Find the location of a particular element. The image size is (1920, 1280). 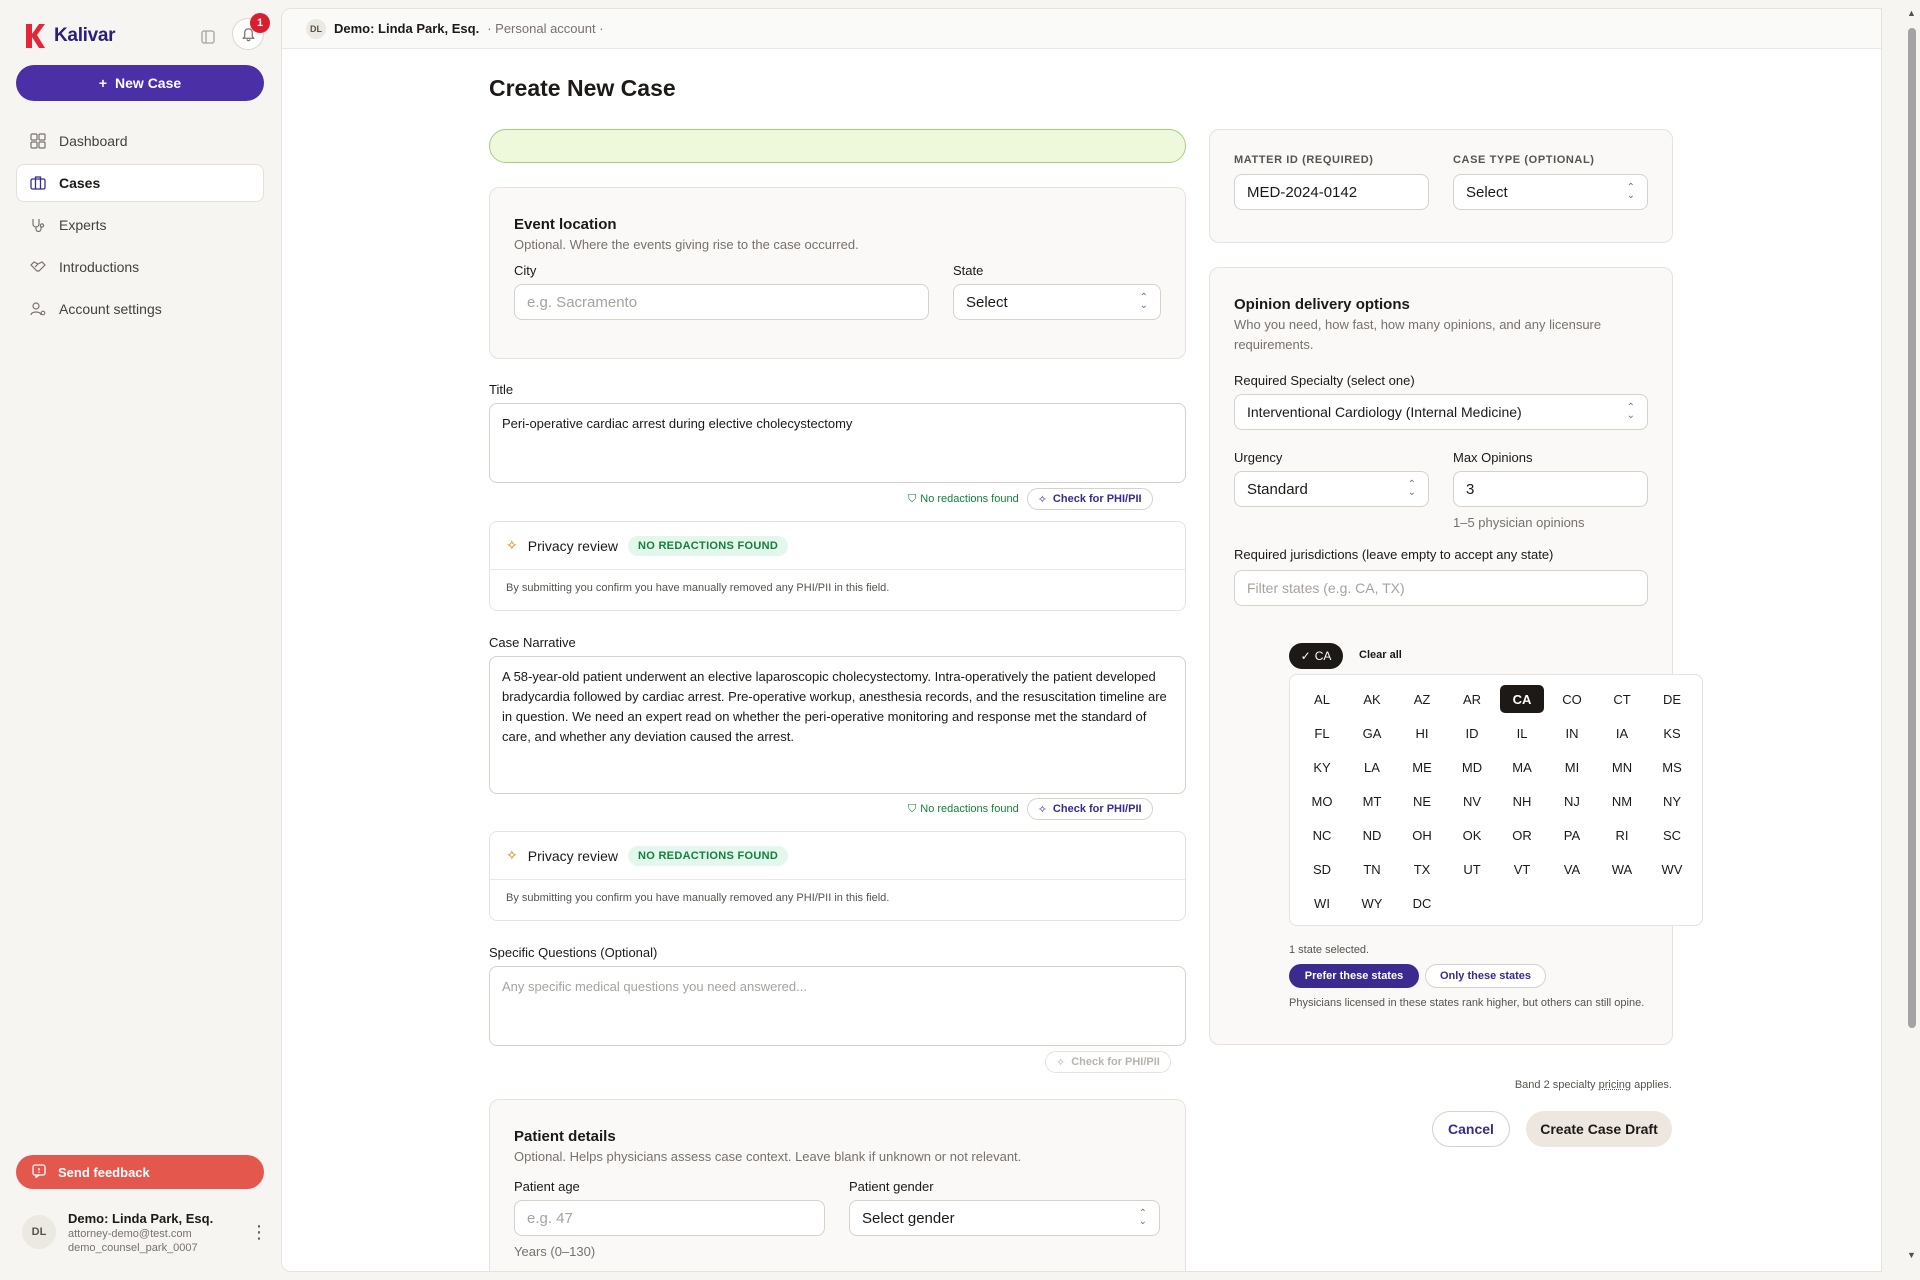

scroll-down-icon: ▼ is located at coordinates (1911, 1255).